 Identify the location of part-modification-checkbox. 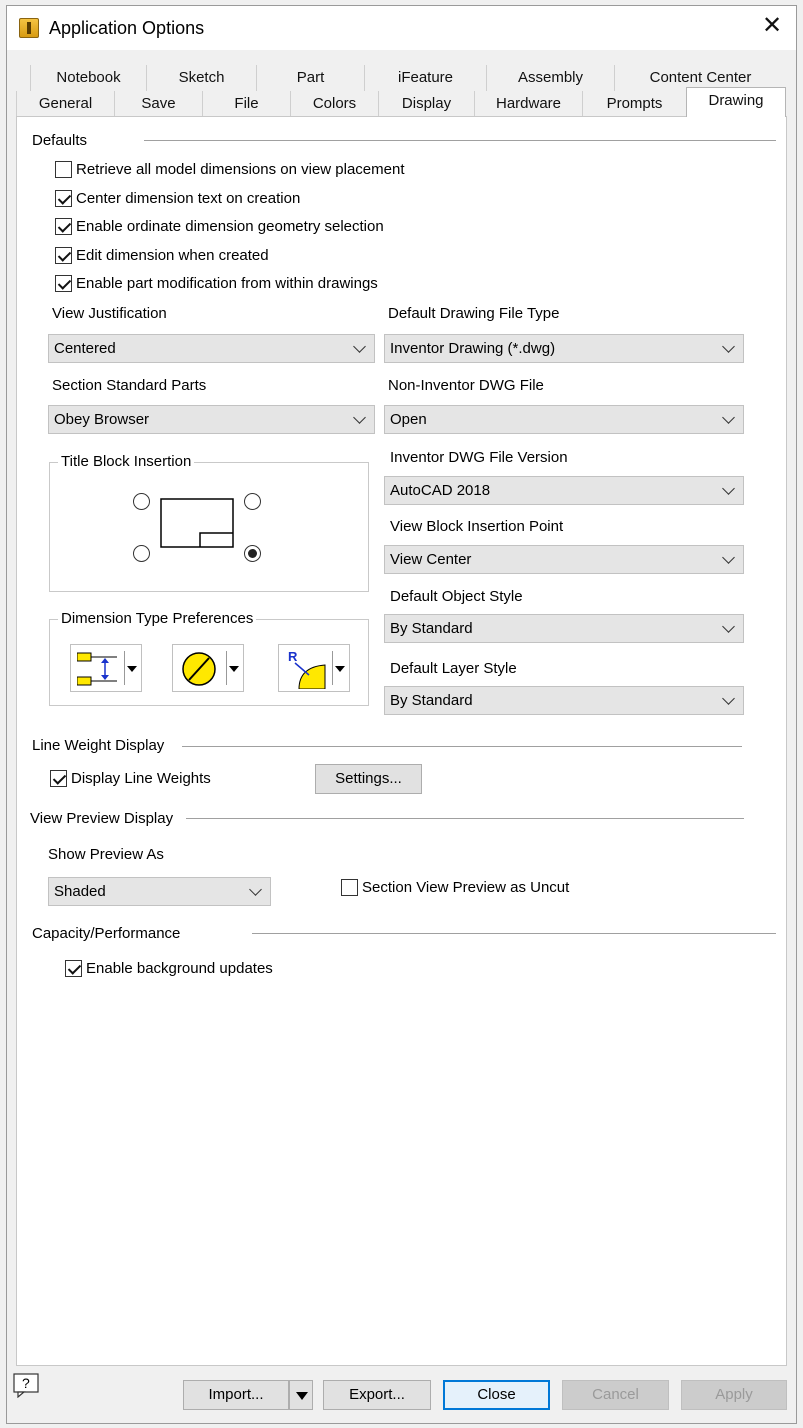
(63, 283).